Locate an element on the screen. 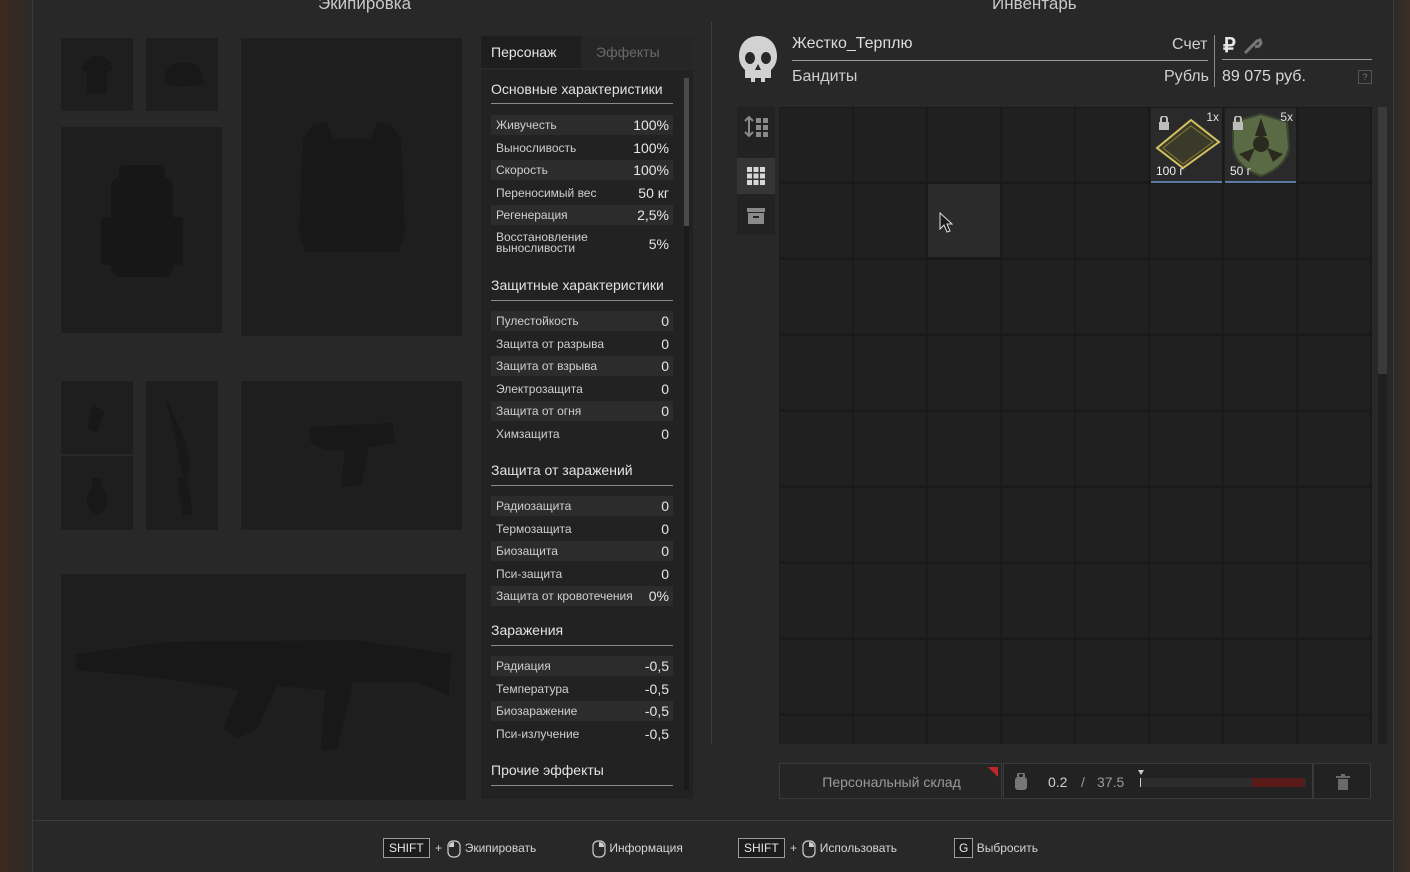  ruble-icon: ₽ is located at coordinates (1229, 45).